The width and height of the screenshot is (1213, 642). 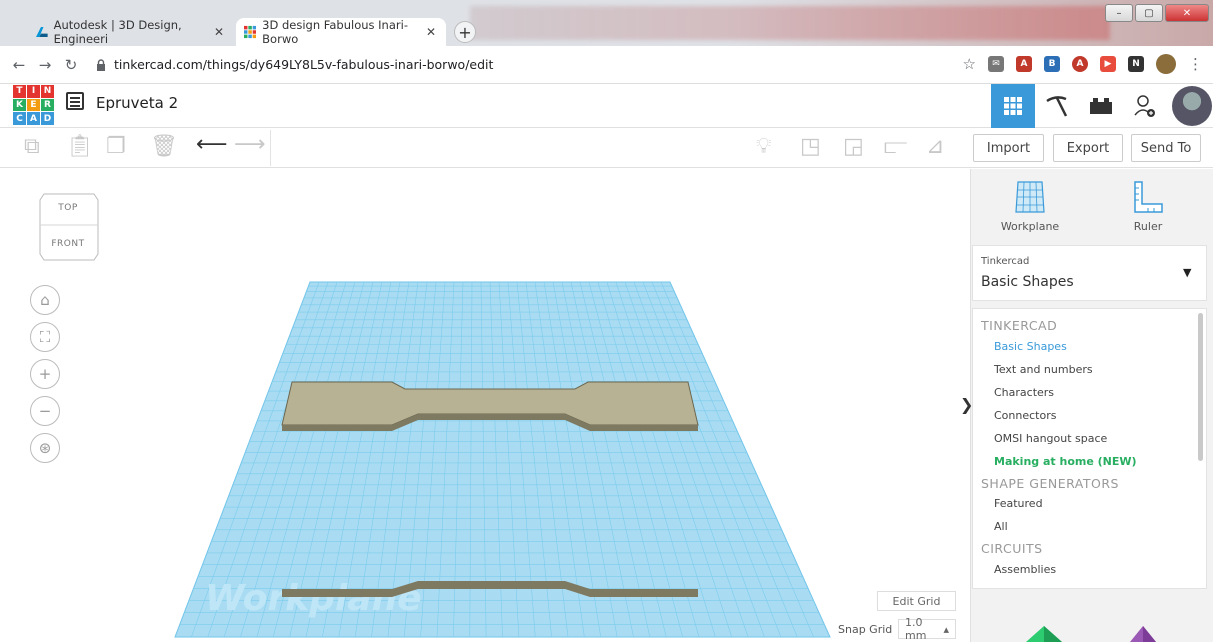 I want to click on dropdown-caret-icon: ▼, so click(x=1187, y=272).